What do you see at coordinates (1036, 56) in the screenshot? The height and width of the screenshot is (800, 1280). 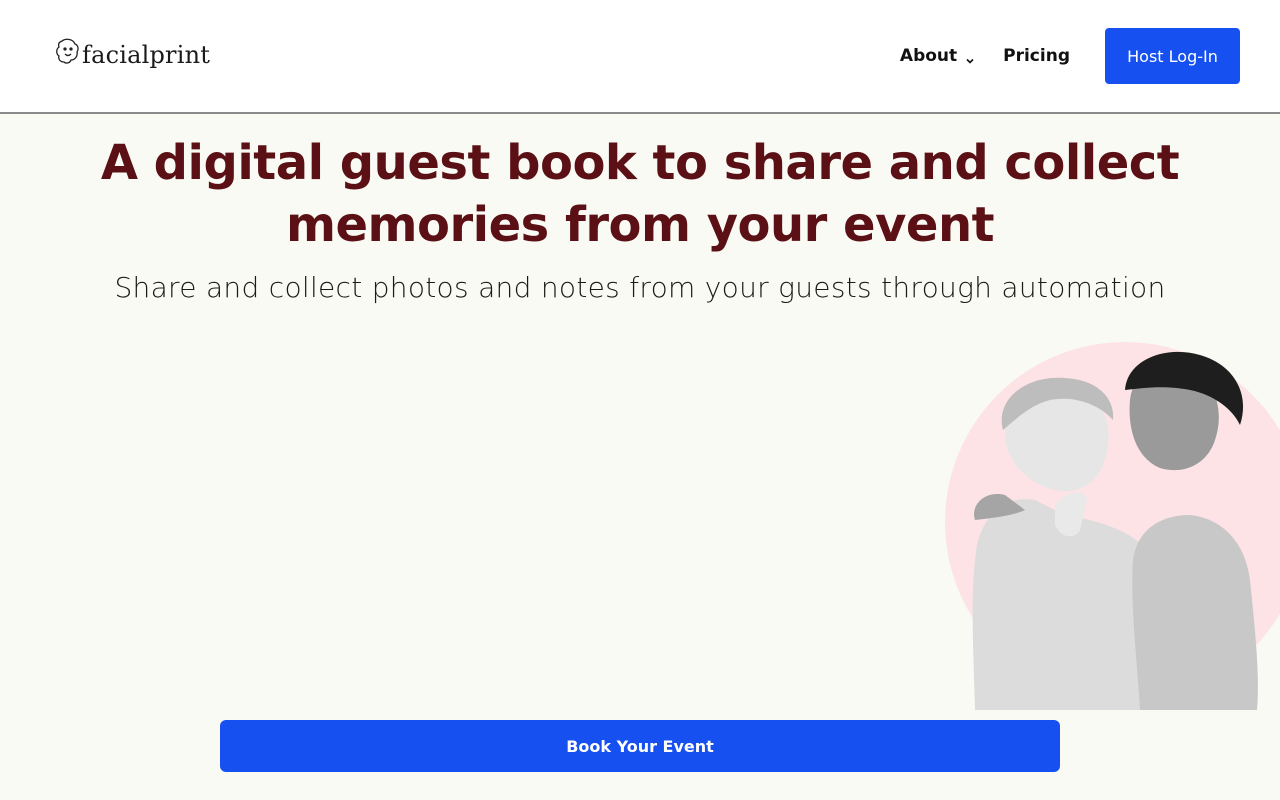 I see `nav-pricing: Pricing` at bounding box center [1036, 56].